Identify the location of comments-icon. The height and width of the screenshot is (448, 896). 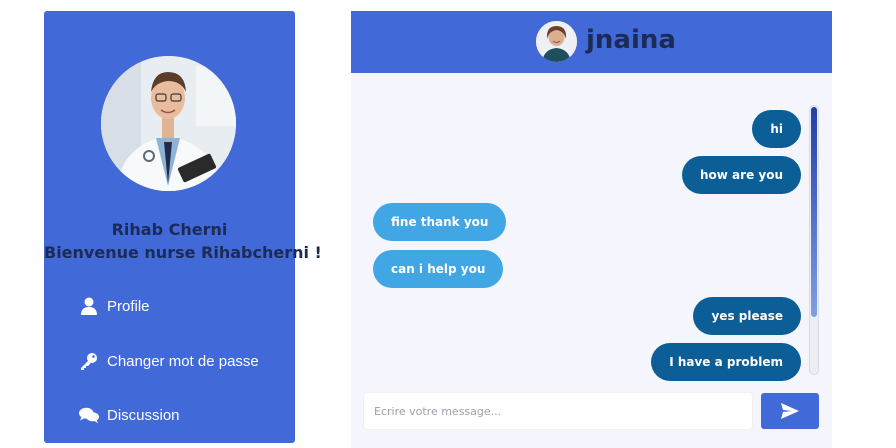
(89, 415).